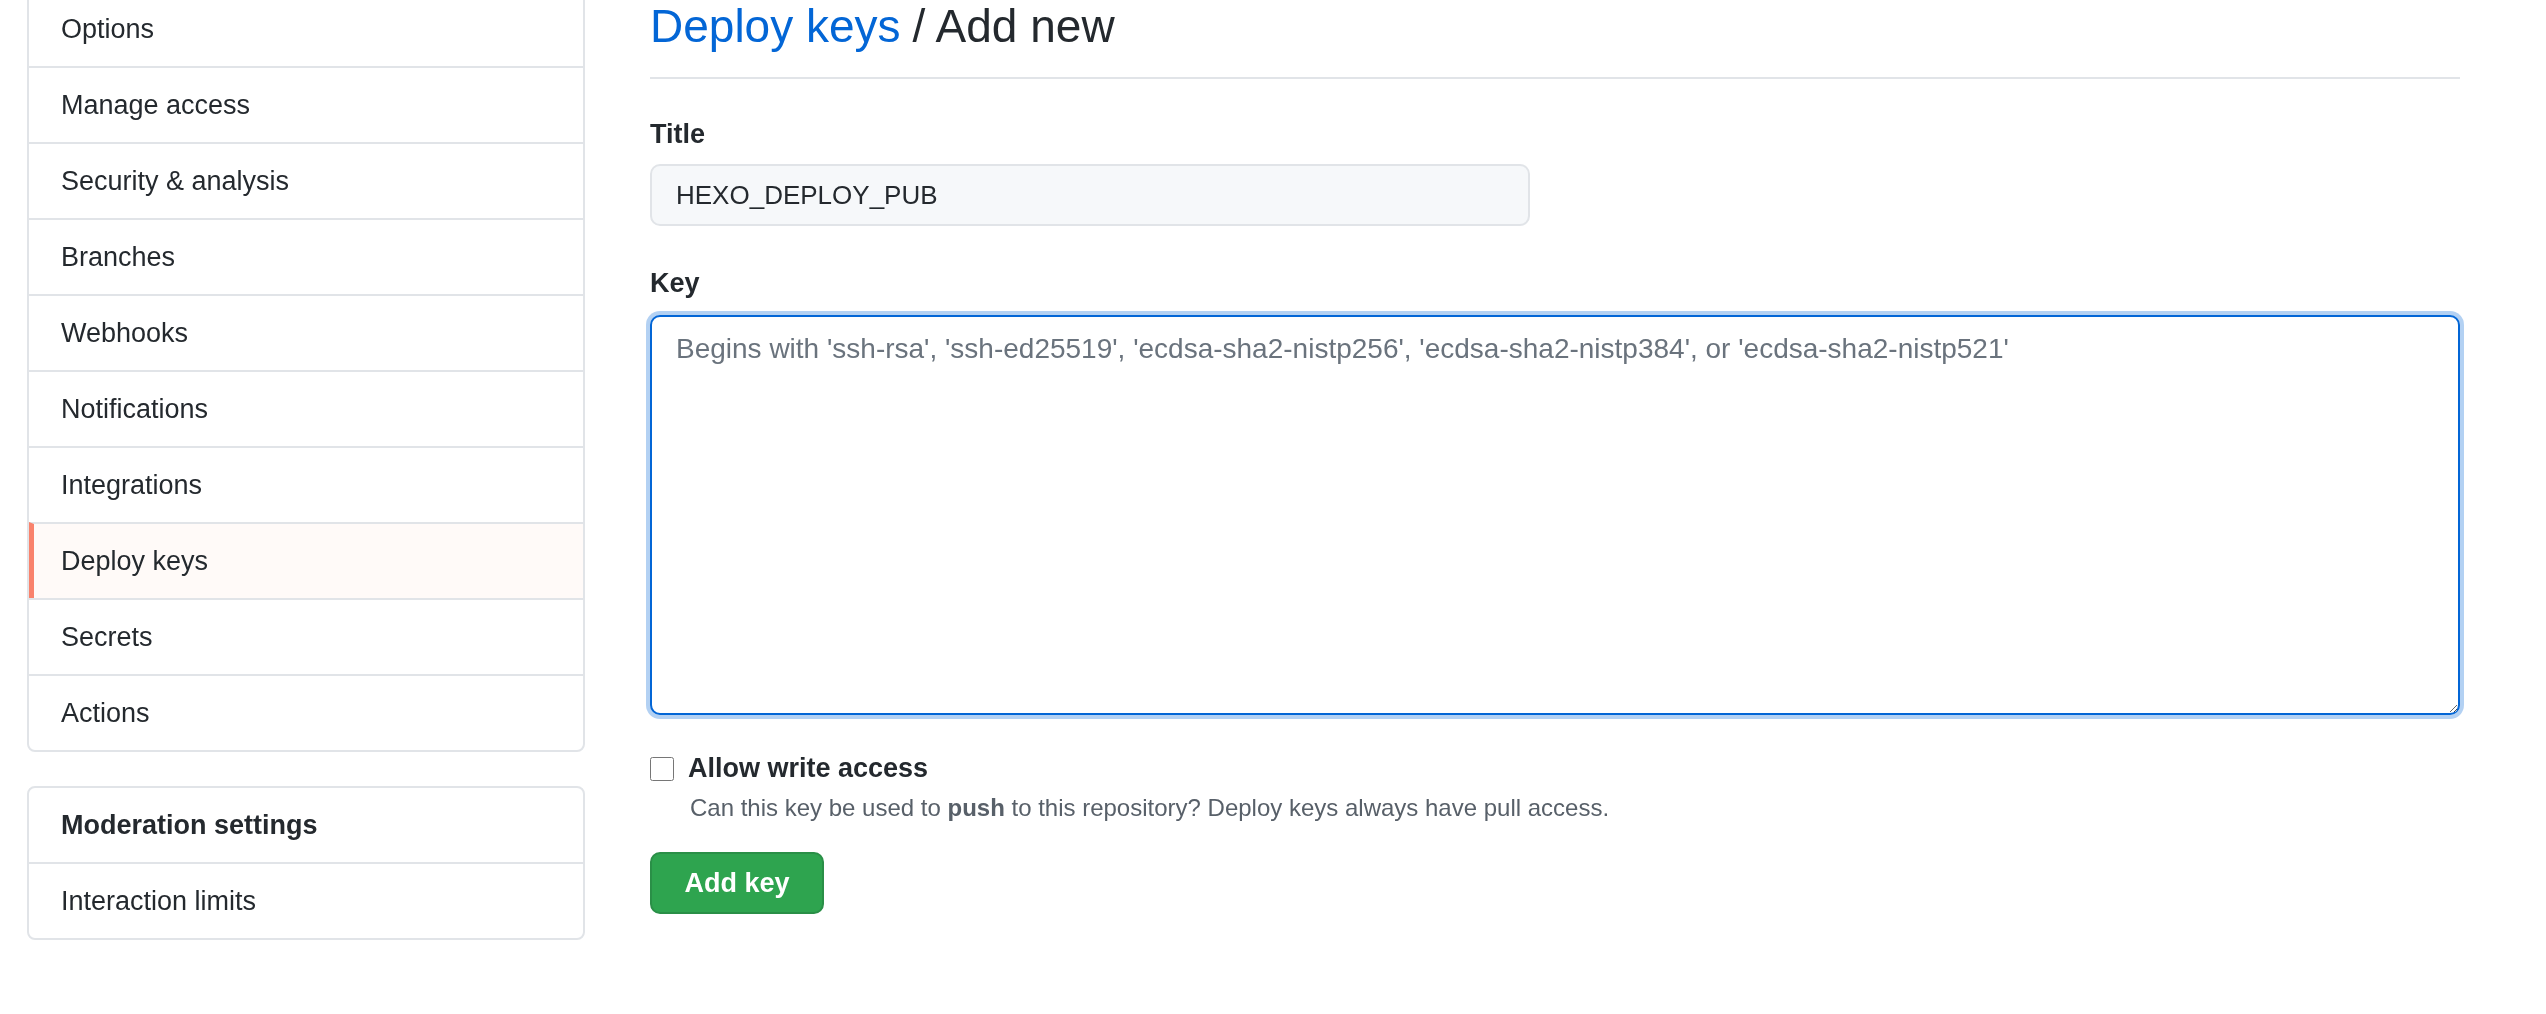 This screenshot has height=1014, width=2546. Describe the element at coordinates (306, 560) in the screenshot. I see `sidebar-item: Deploy keys` at that location.